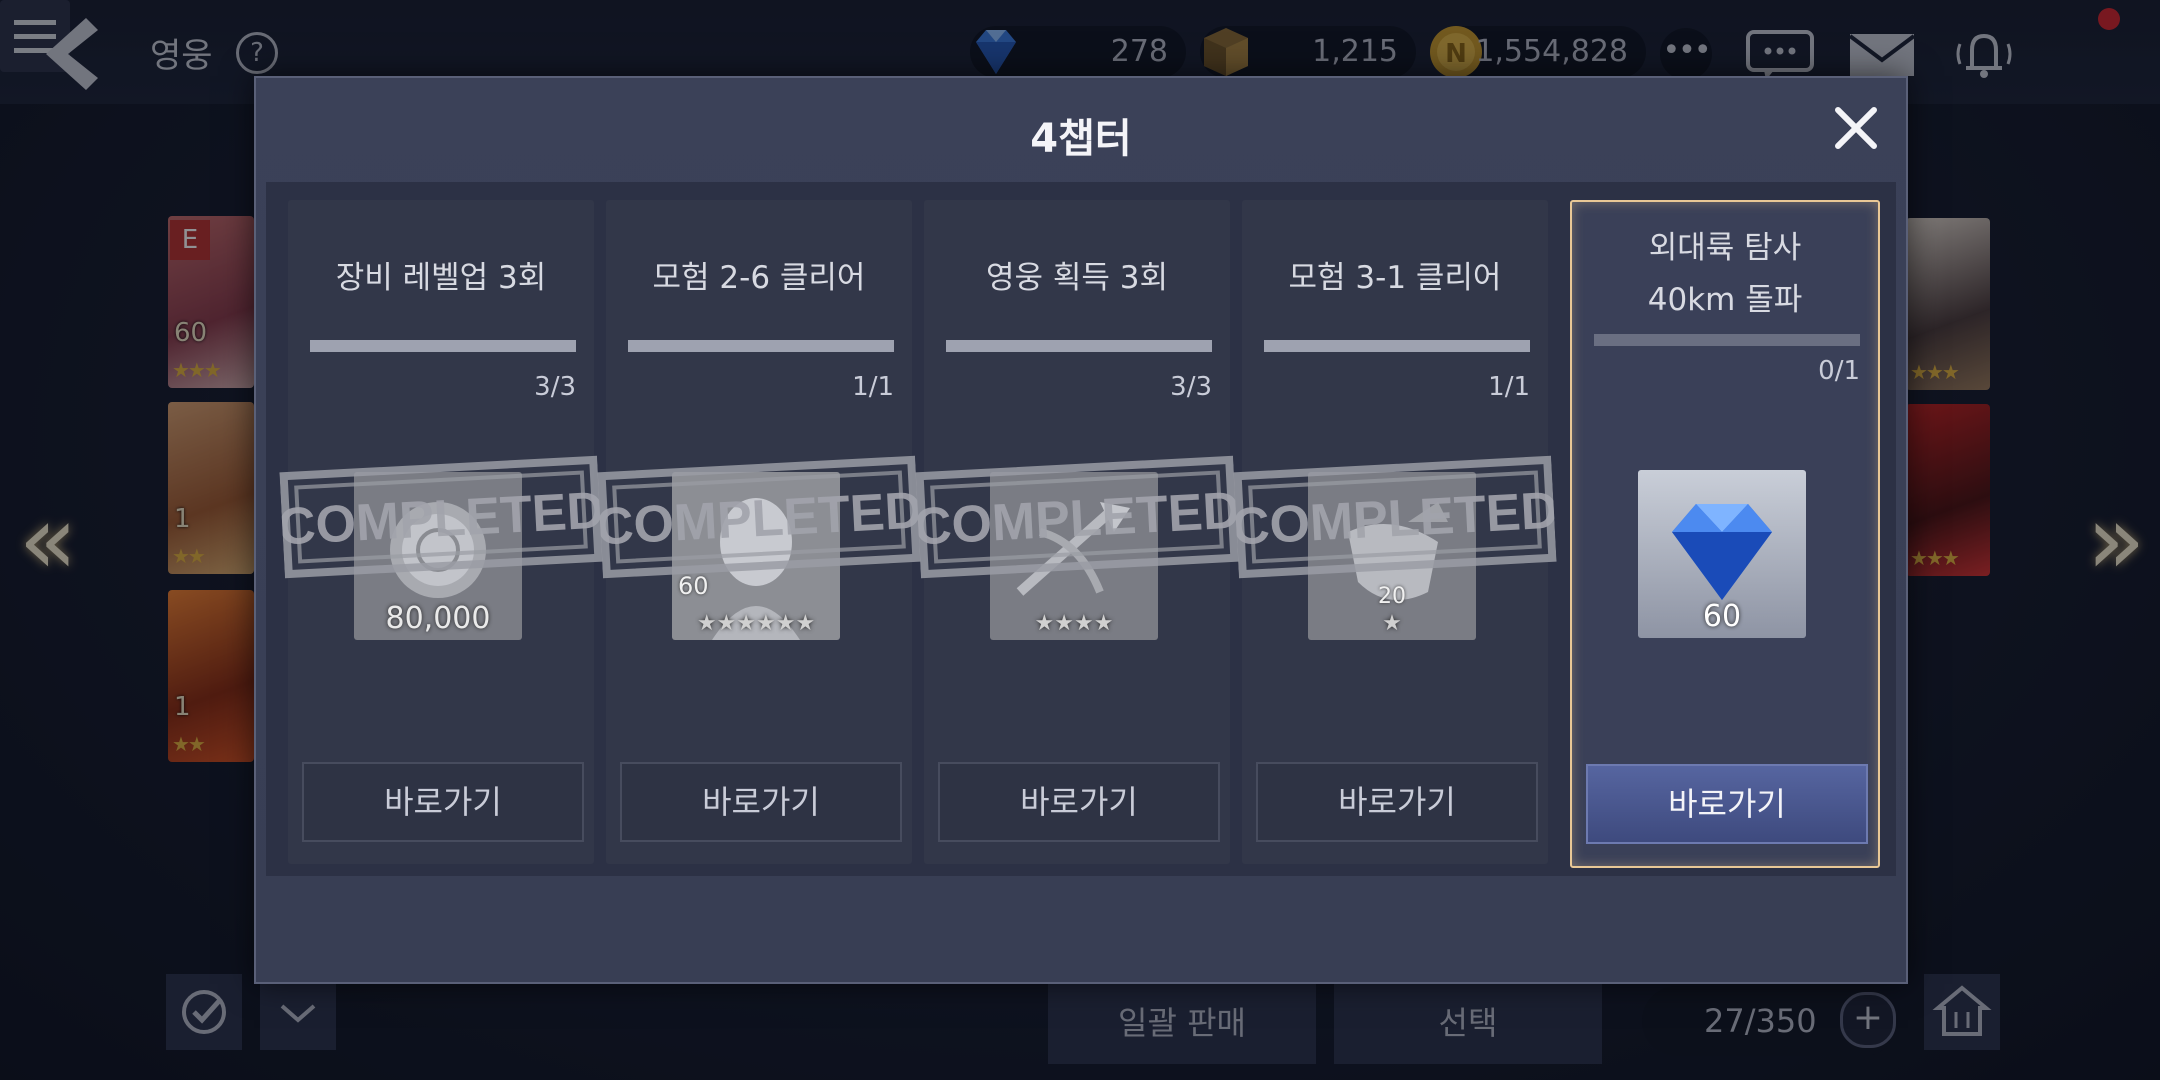 This screenshot has height=1080, width=2160. Describe the element at coordinates (1839, 371) in the screenshot. I see `progress-text: 0/1` at that location.